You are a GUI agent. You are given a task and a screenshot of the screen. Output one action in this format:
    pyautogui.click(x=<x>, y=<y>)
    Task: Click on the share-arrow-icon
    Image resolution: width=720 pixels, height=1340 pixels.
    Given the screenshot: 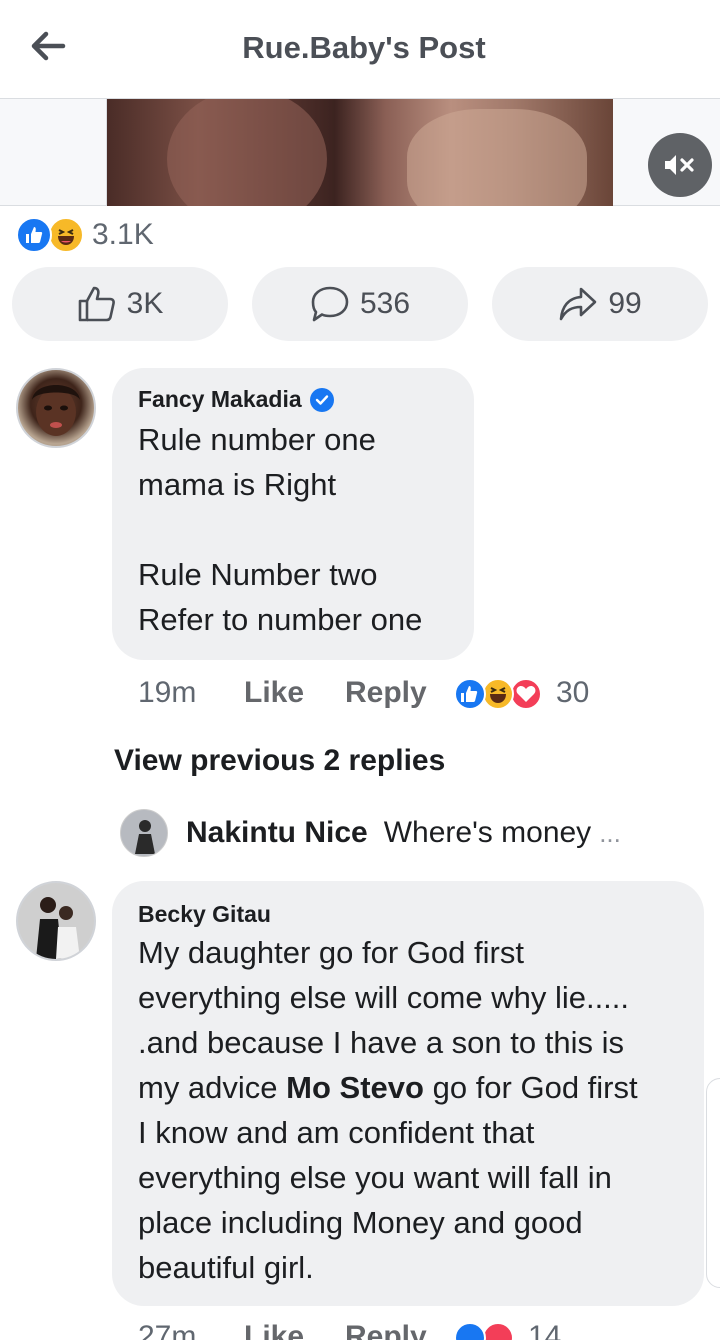 What is the action you would take?
    pyautogui.click(x=578, y=304)
    